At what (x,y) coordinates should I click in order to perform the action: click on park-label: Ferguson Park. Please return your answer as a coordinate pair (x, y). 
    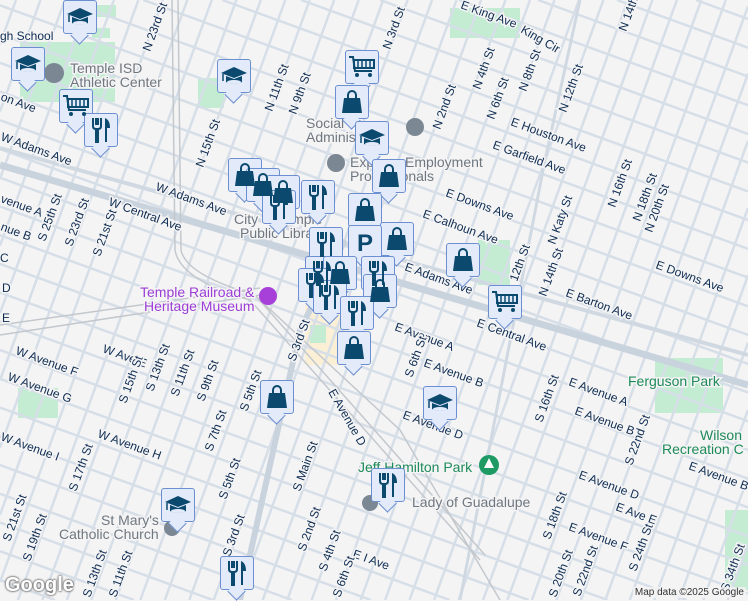
    Looking at the image, I should click on (674, 381).